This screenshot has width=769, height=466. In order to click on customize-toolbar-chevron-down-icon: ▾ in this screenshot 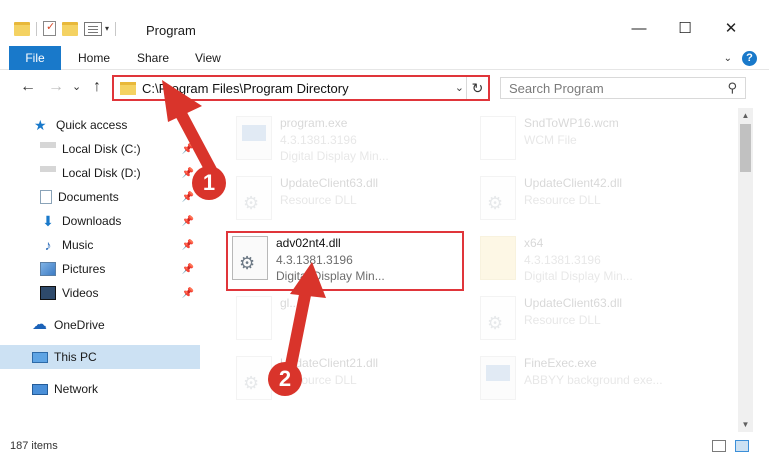, I will do `click(107, 28)`.